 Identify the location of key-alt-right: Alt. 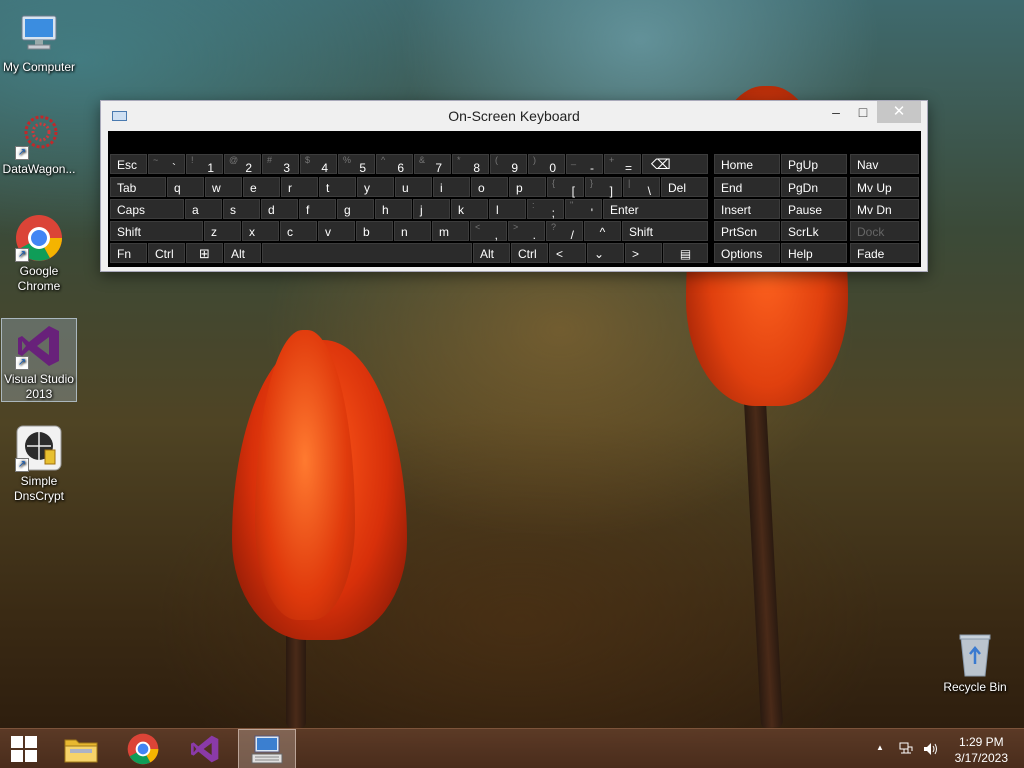
(491, 253).